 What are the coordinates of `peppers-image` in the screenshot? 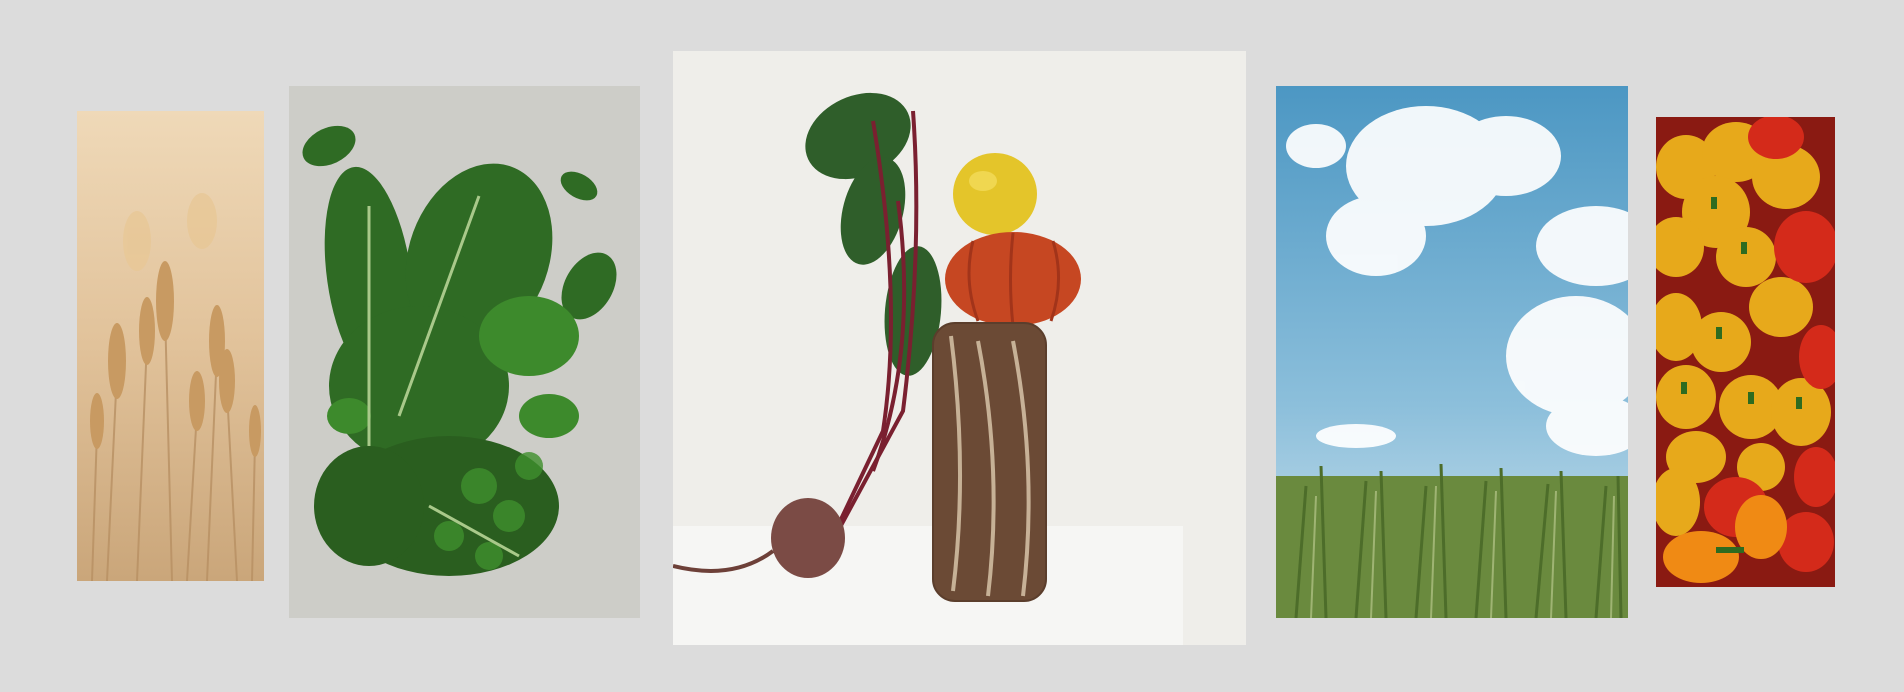 It's located at (1745, 352).